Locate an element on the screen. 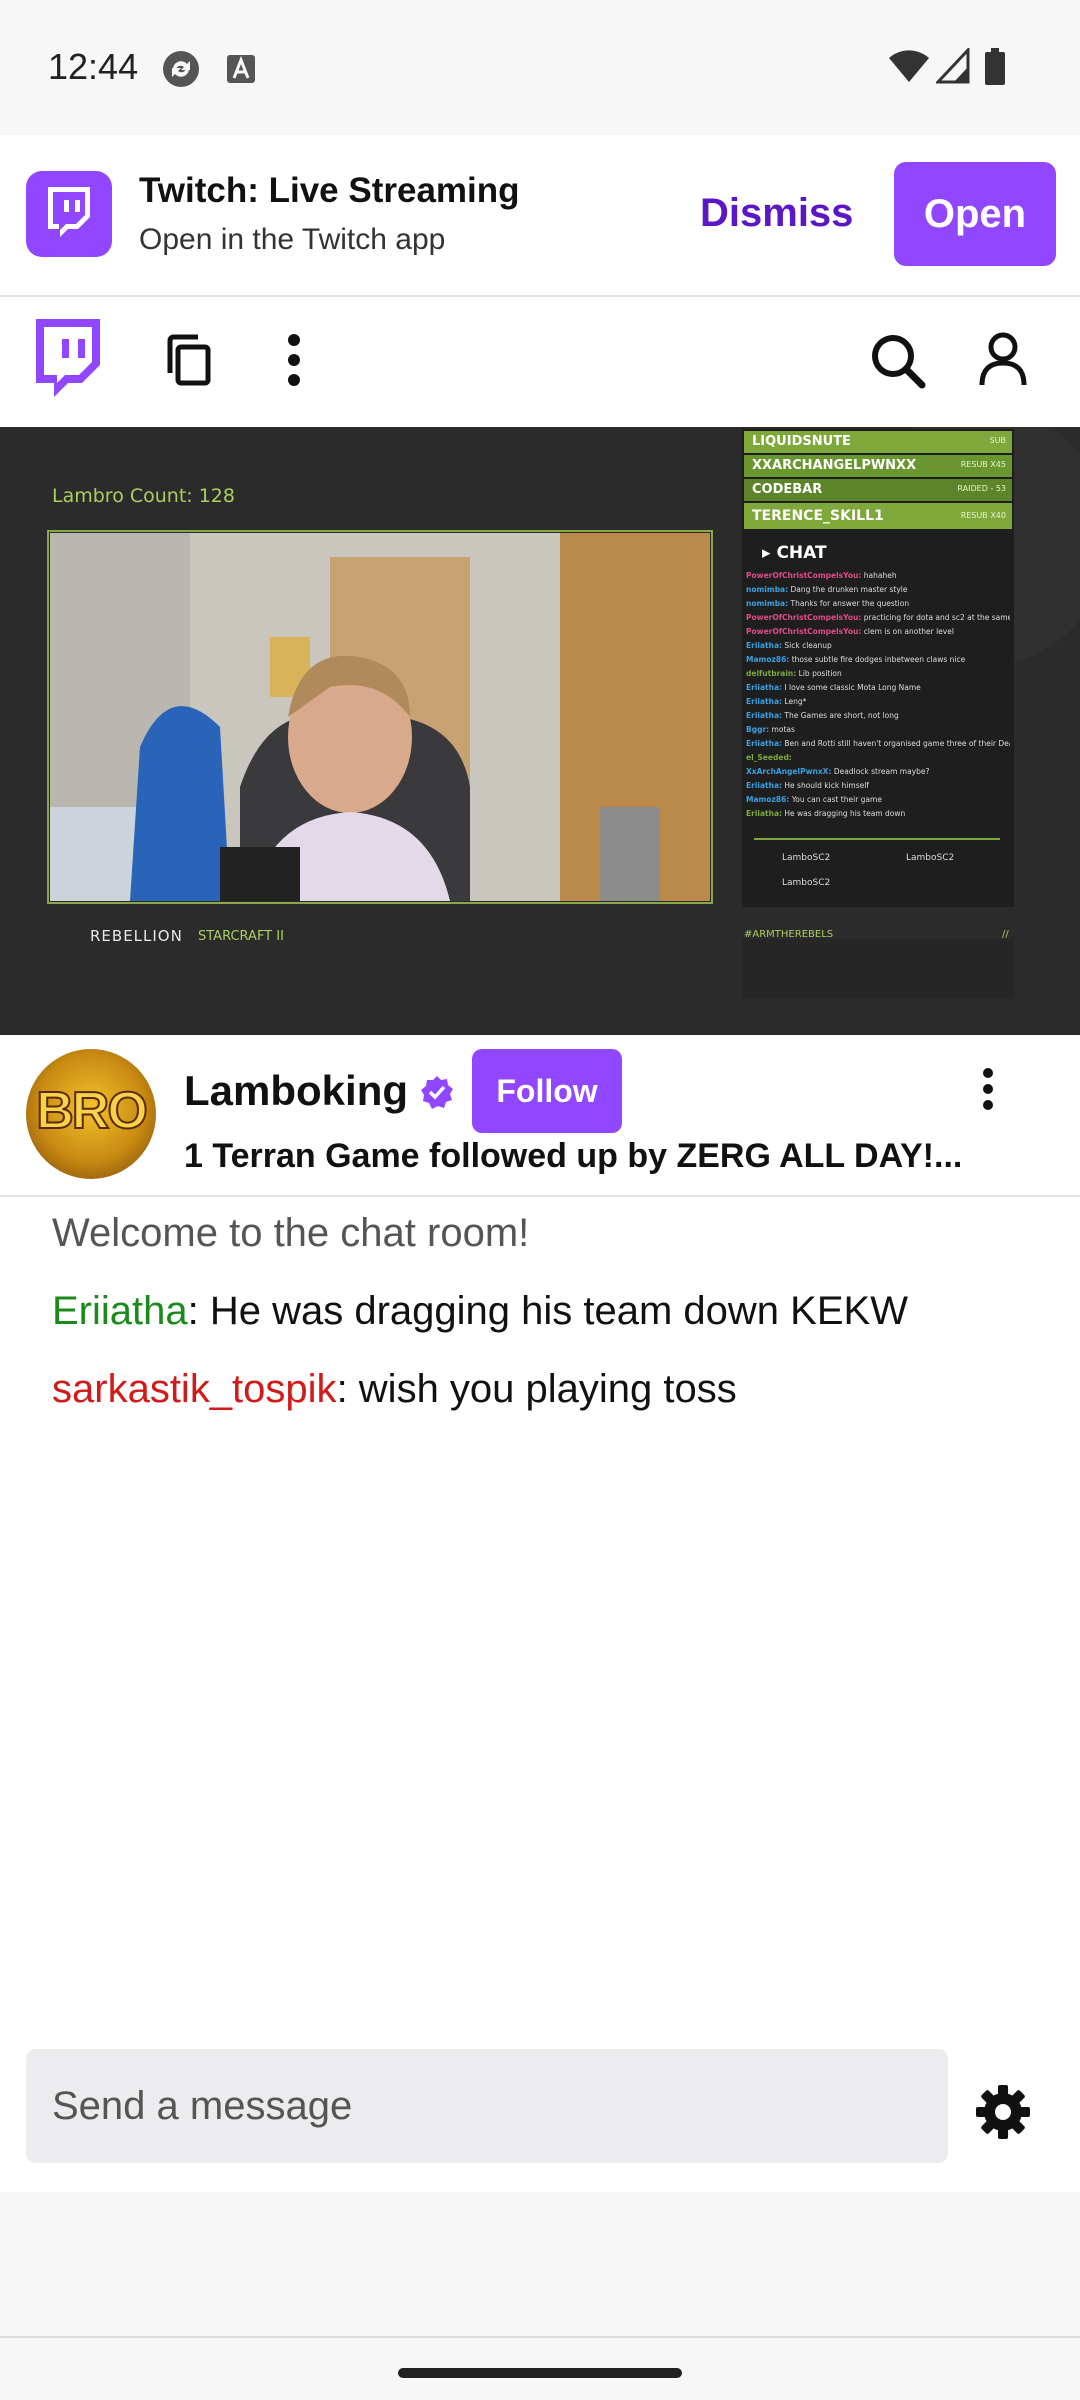 Image resolution: width=1080 pixels, height=2400 pixels. status-time: 12:44 is located at coordinates (93, 66).